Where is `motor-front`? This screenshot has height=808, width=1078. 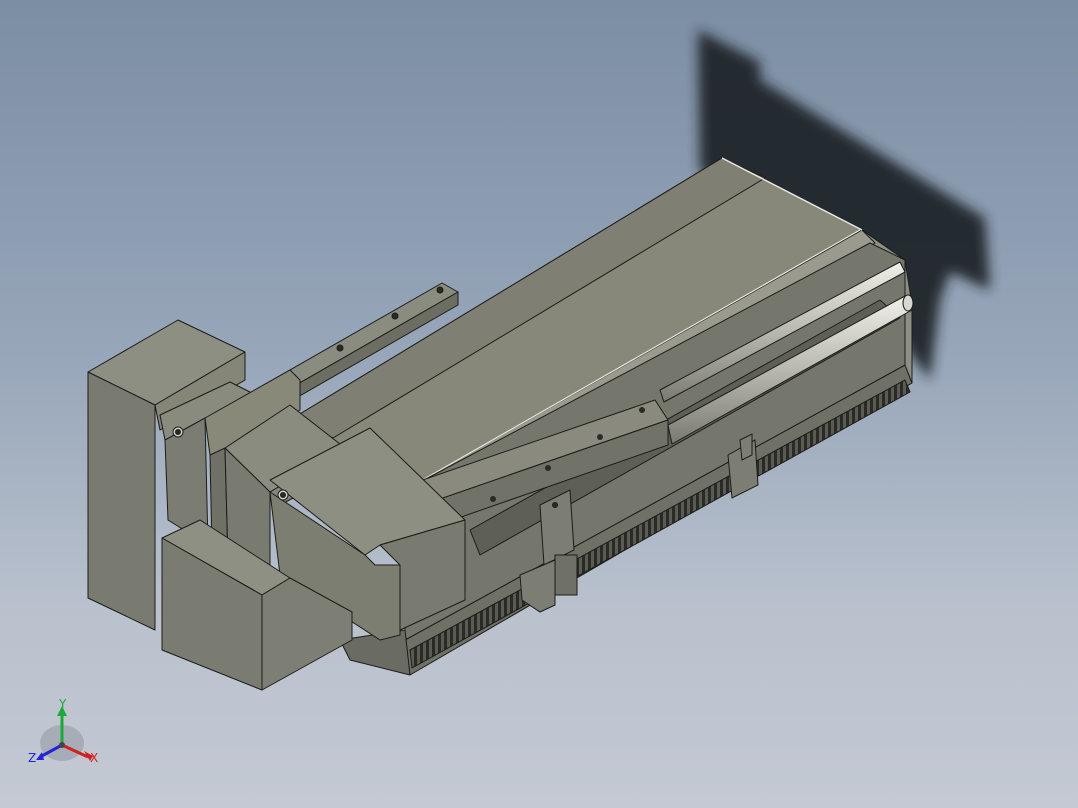 motor-front is located at coordinates (121, 501).